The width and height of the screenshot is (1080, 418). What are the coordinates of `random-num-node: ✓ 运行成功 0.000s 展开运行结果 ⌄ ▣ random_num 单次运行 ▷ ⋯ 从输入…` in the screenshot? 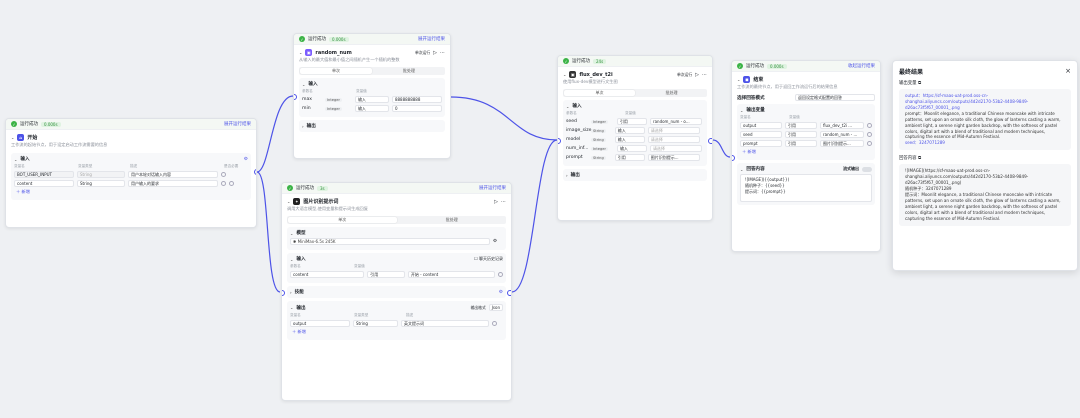 It's located at (372, 96).